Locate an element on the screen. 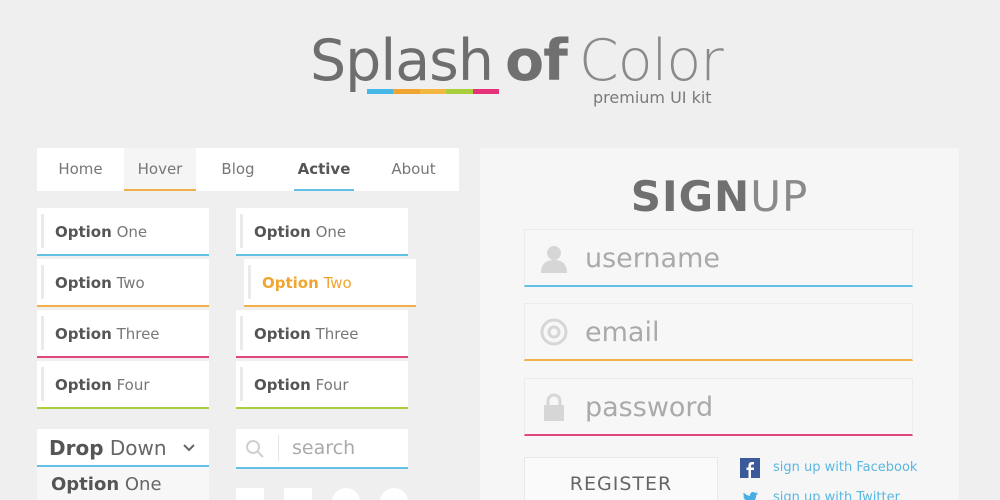 The width and height of the screenshot is (1000, 500). subtitle: premium UI kit is located at coordinates (652, 97).